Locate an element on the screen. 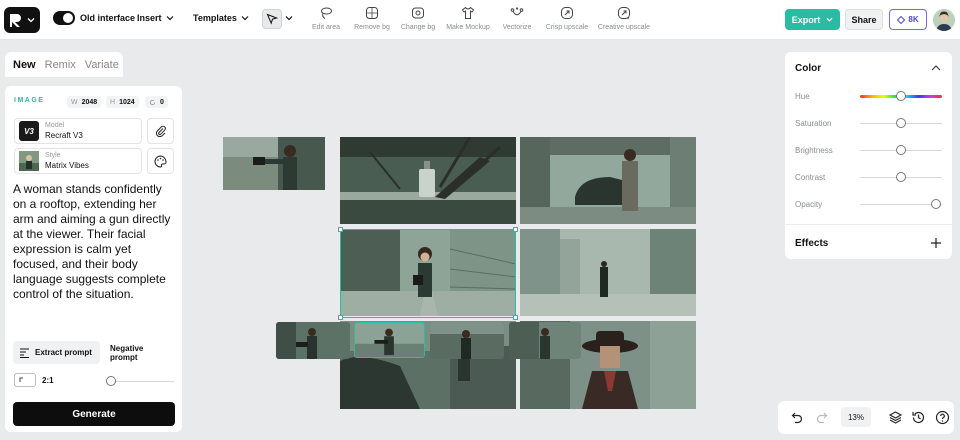 The image size is (960, 440). width-value: 2048 is located at coordinates (89, 102).